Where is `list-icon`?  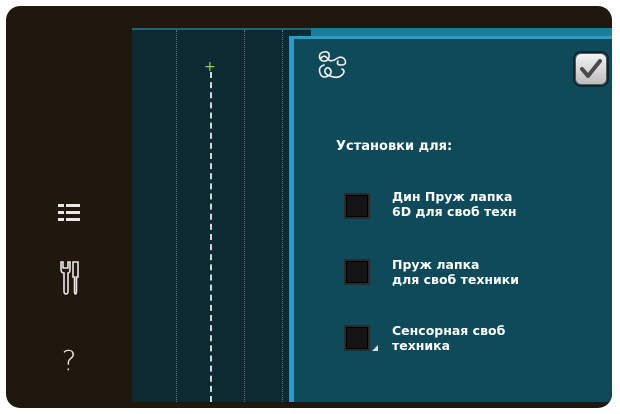 list-icon is located at coordinates (69, 213).